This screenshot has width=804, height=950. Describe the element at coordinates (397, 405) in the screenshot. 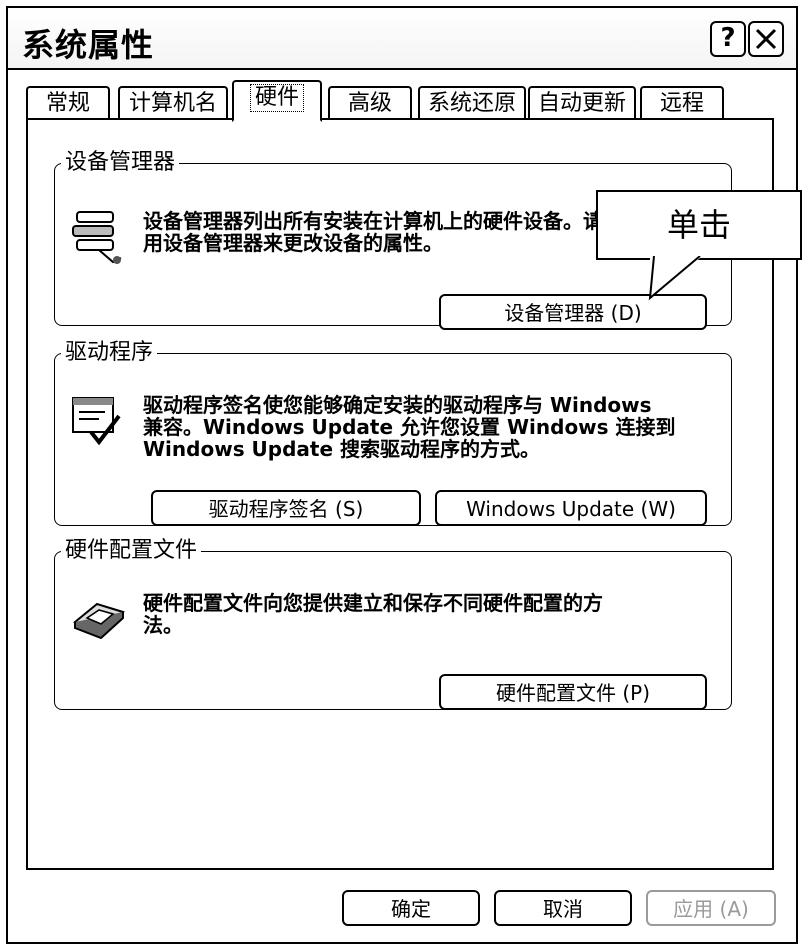

I see `driver-description-1: 驱动程序签名使您能够确定安装的驱动程序与 Windows` at that location.